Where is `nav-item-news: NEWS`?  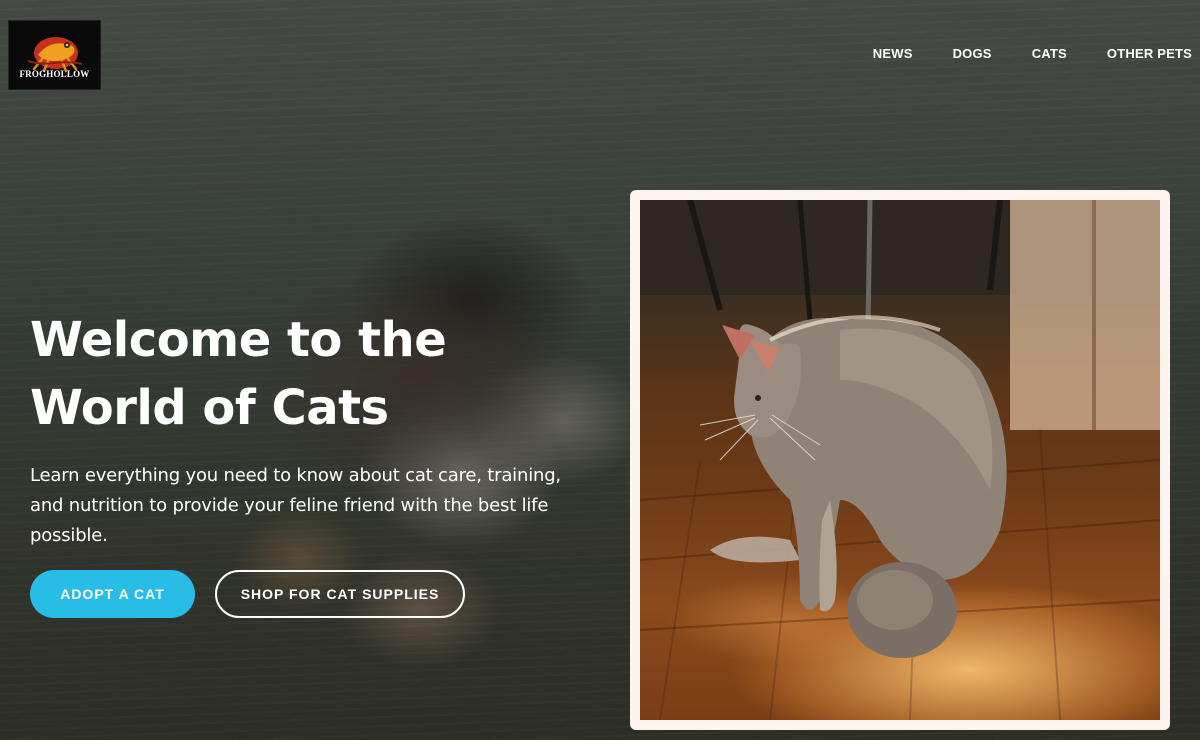
nav-item-news: NEWS is located at coordinates (893, 53).